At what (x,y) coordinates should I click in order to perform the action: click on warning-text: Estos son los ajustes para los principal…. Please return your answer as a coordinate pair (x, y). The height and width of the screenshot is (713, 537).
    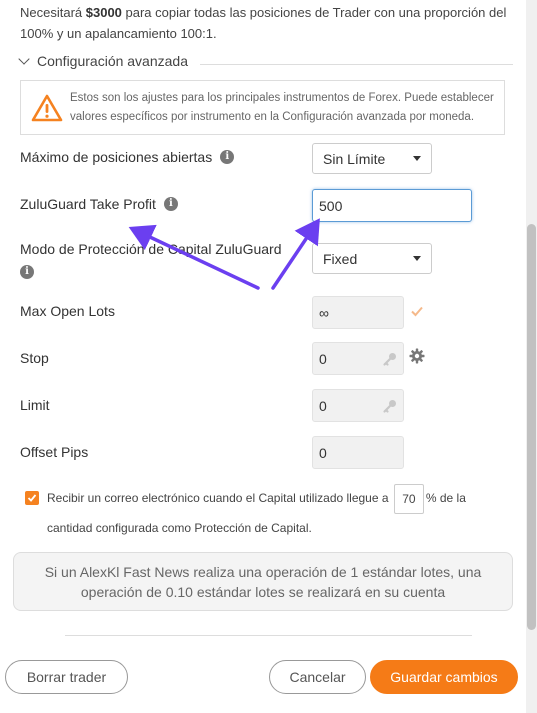
    Looking at the image, I should click on (282, 107).